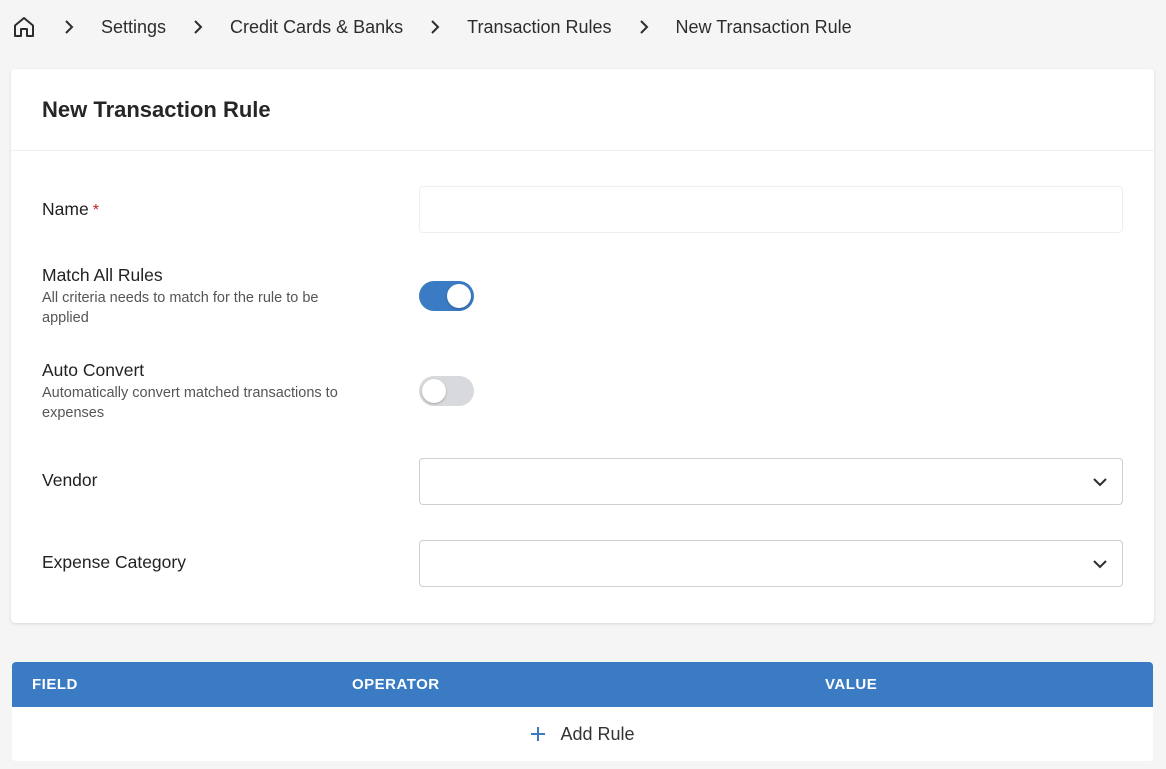  Describe the element at coordinates (70, 480) in the screenshot. I see `vendor-label: Vendor` at that location.